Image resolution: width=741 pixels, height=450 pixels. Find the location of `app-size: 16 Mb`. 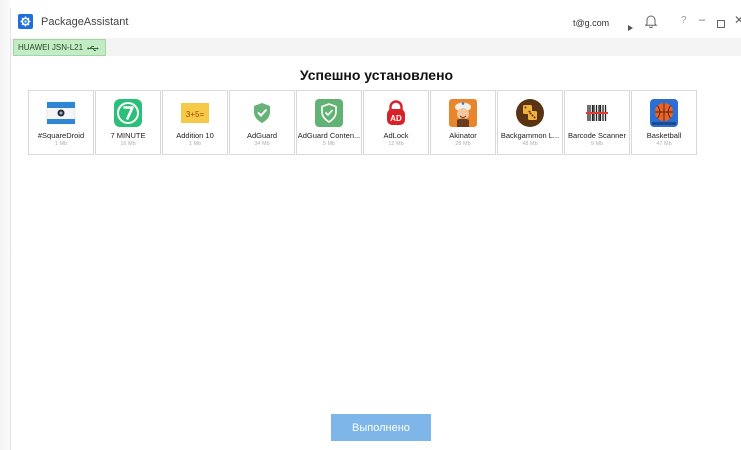

app-size: 16 Mb is located at coordinates (128, 144).